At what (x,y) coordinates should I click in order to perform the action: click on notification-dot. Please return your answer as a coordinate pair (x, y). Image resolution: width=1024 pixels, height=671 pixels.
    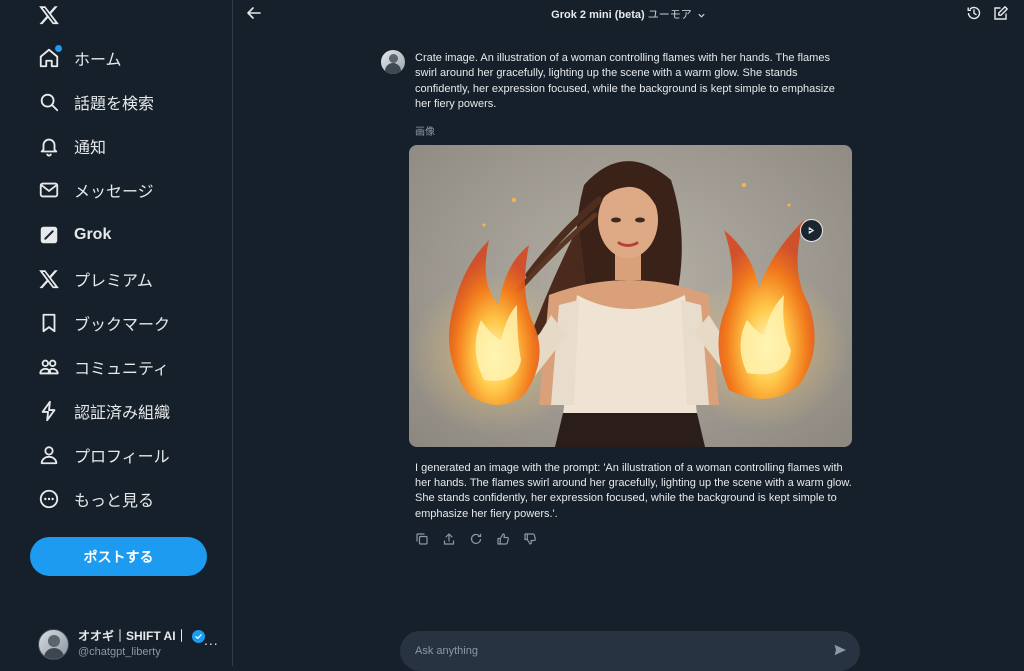
    Looking at the image, I should click on (58, 48).